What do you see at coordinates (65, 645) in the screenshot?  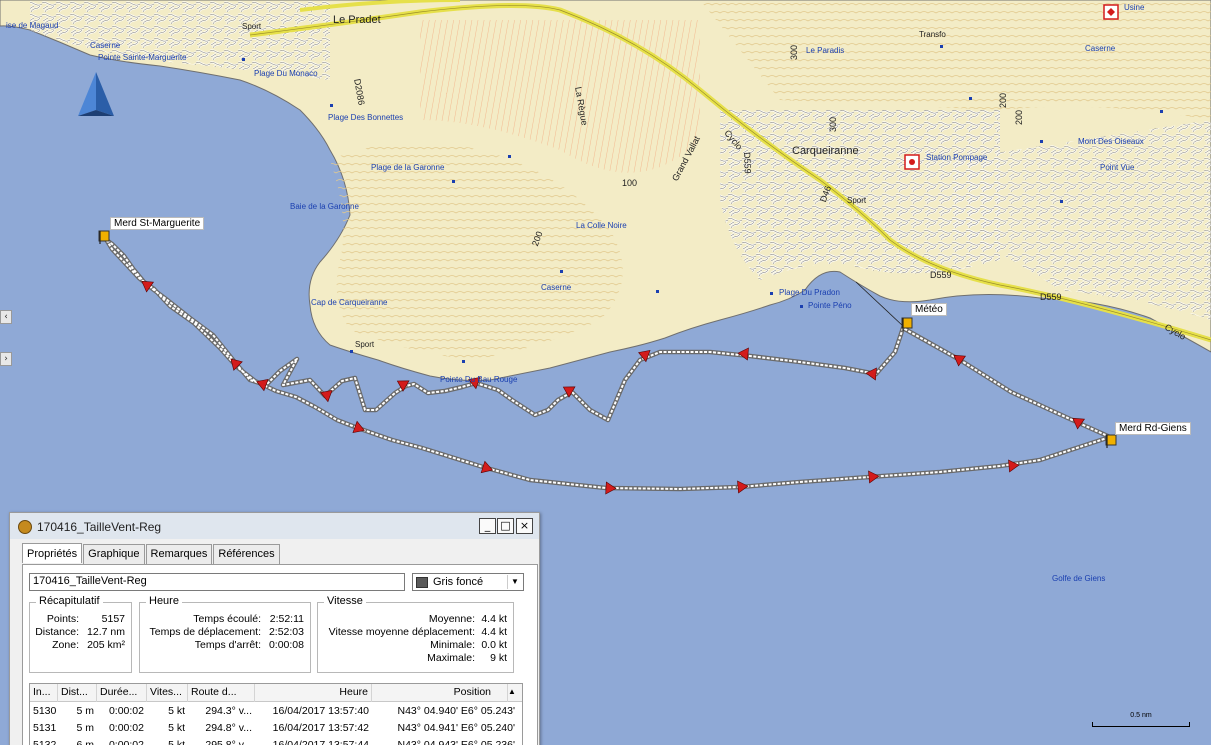 I see `summary-label: Zone:` at bounding box center [65, 645].